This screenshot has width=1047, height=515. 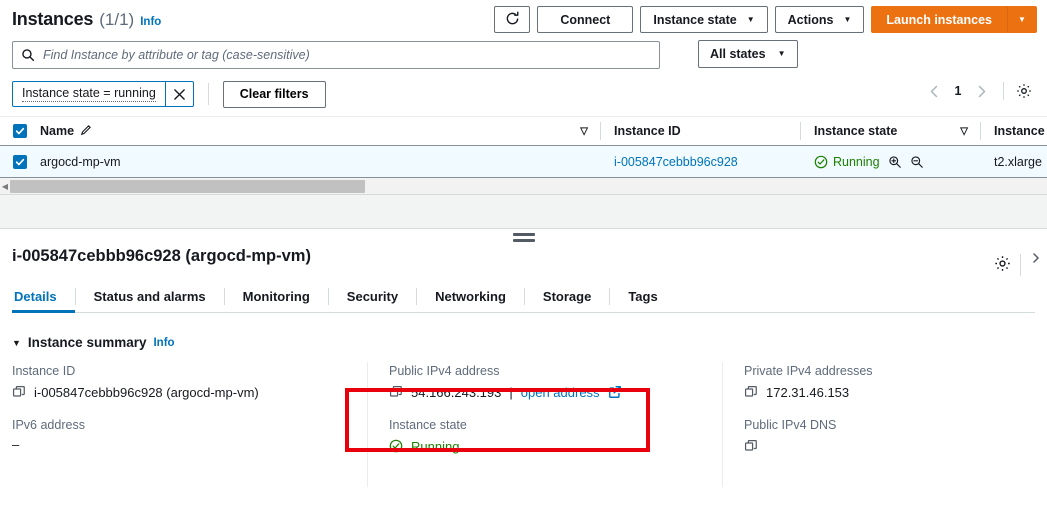 What do you see at coordinates (1018, 161) in the screenshot?
I see `cell-instance-type: t2.xlarge` at bounding box center [1018, 161].